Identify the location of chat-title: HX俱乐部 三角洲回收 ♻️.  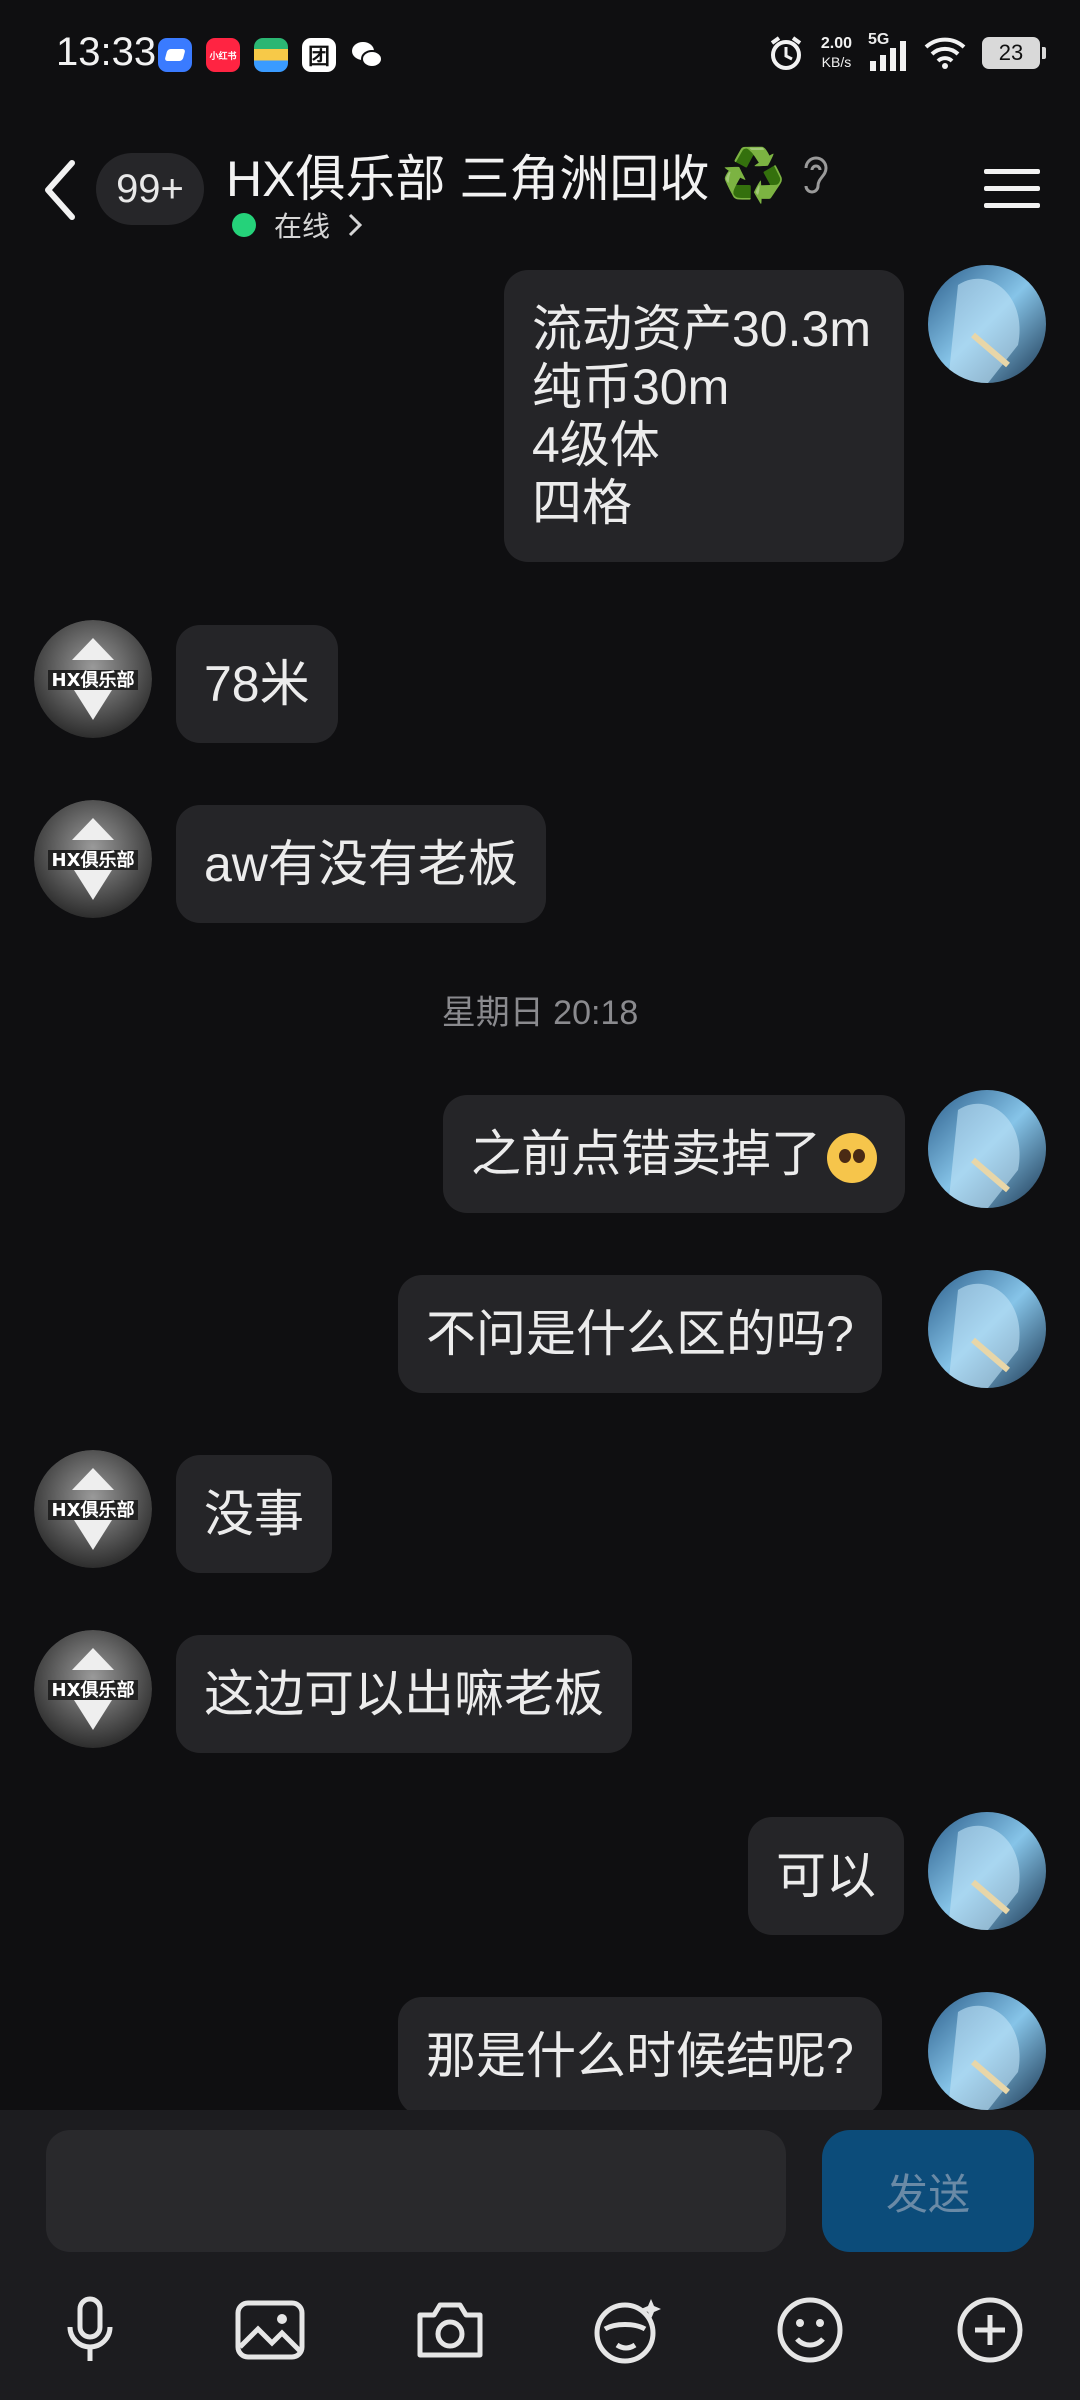
(529, 175).